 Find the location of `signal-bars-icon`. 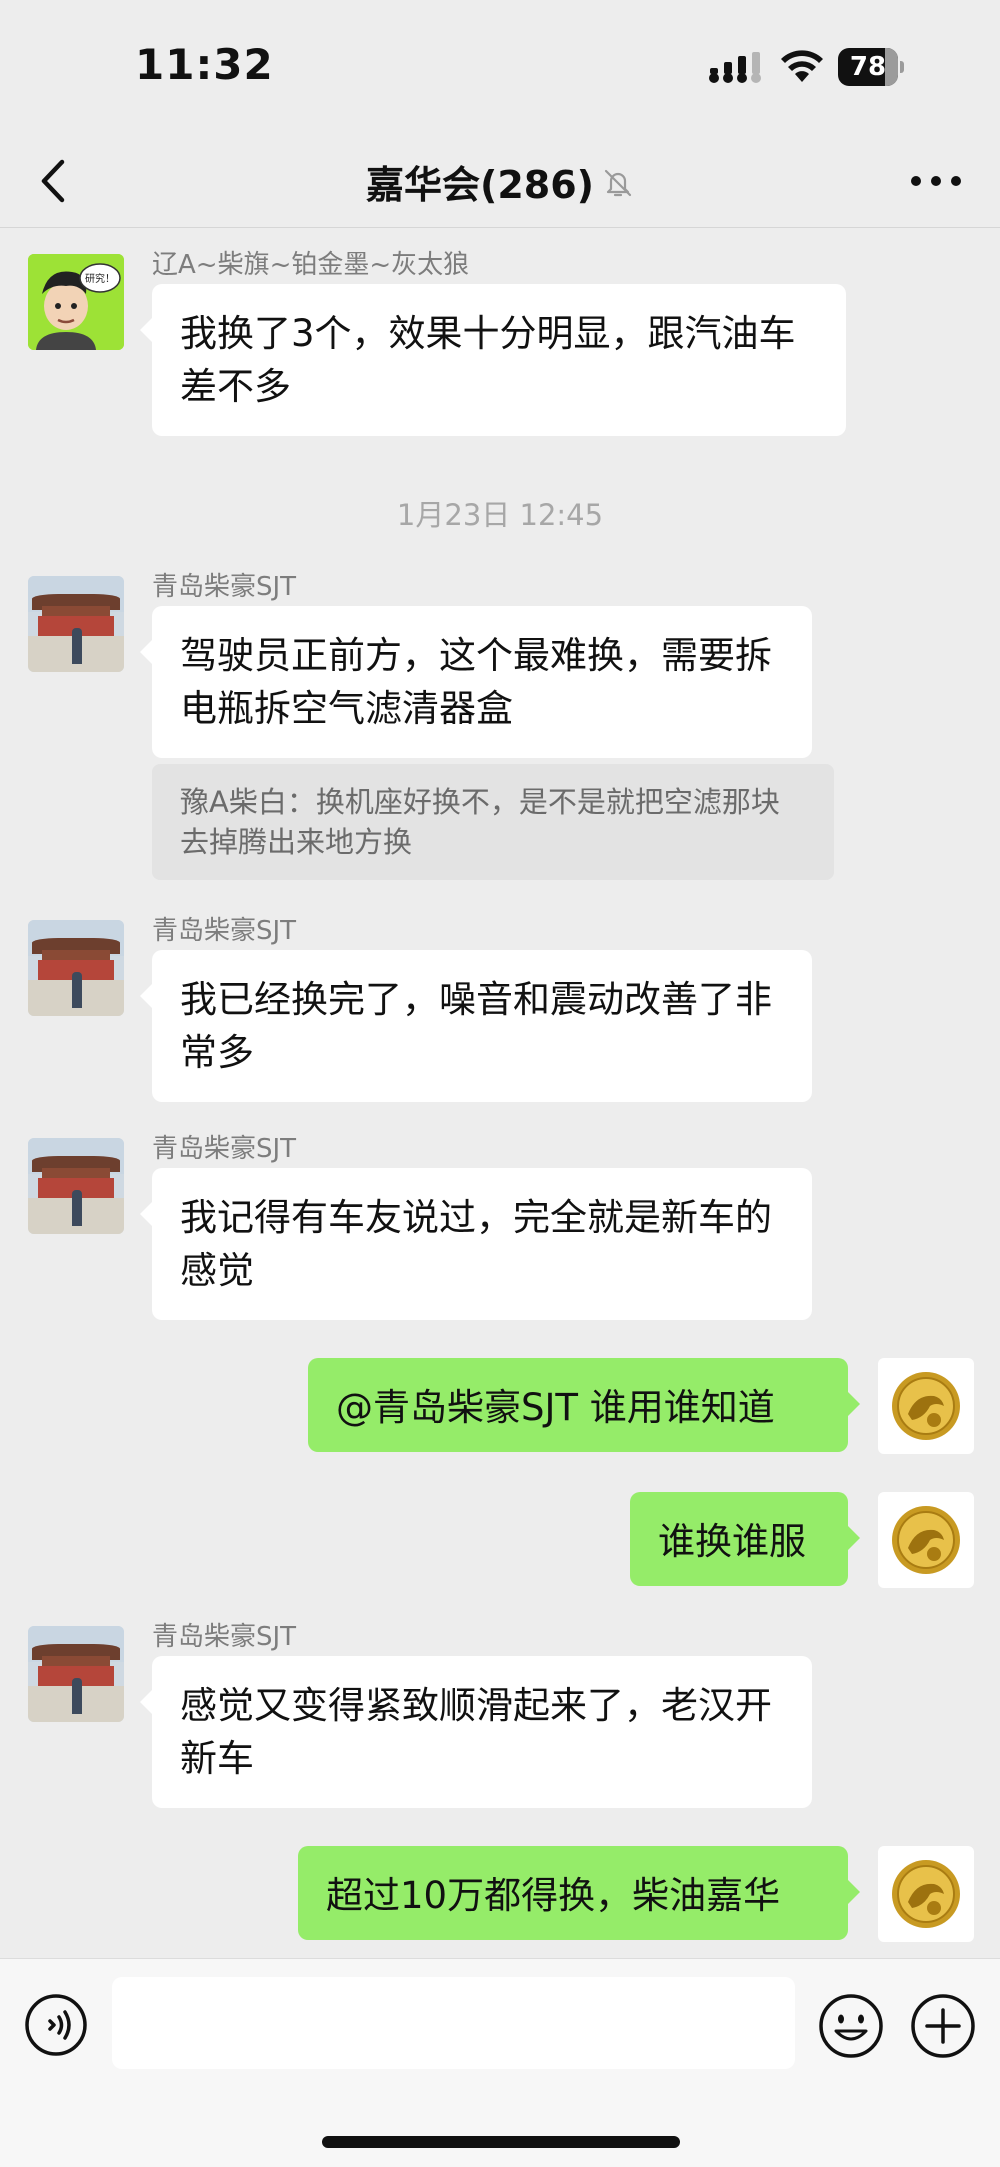

signal-bars-icon is located at coordinates (735, 67).